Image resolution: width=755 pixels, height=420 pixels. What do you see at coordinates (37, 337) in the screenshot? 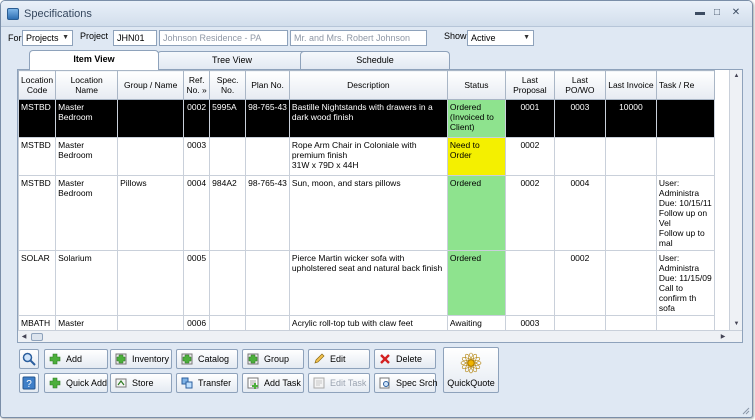
I see `scroll-thumb` at bounding box center [37, 337].